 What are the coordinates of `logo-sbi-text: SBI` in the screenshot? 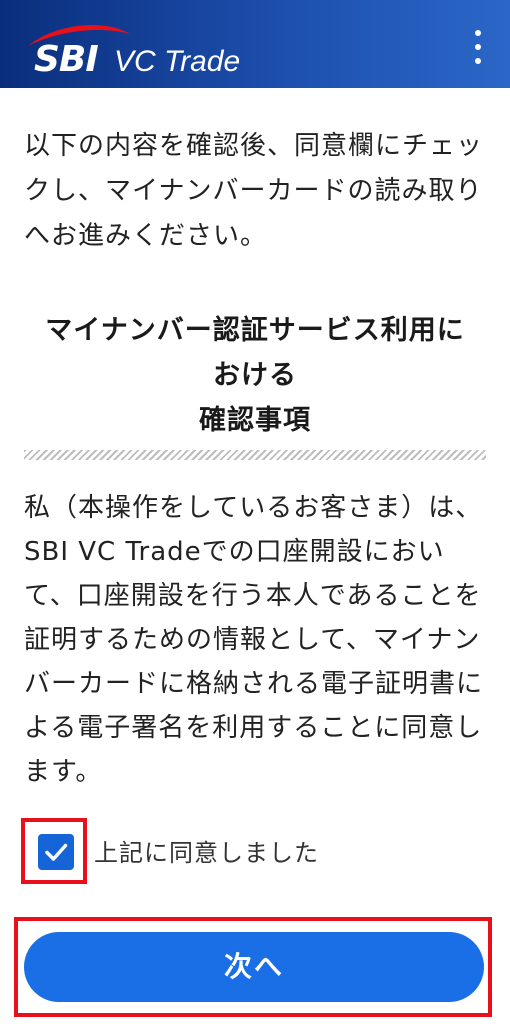 It's located at (66, 59).